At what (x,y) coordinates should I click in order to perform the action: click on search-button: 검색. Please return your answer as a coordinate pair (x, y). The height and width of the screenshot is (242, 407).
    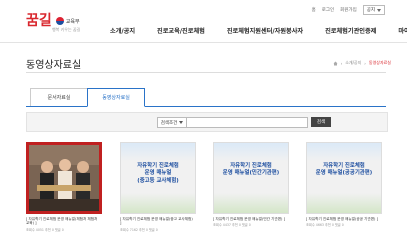
    Looking at the image, I should click on (321, 122).